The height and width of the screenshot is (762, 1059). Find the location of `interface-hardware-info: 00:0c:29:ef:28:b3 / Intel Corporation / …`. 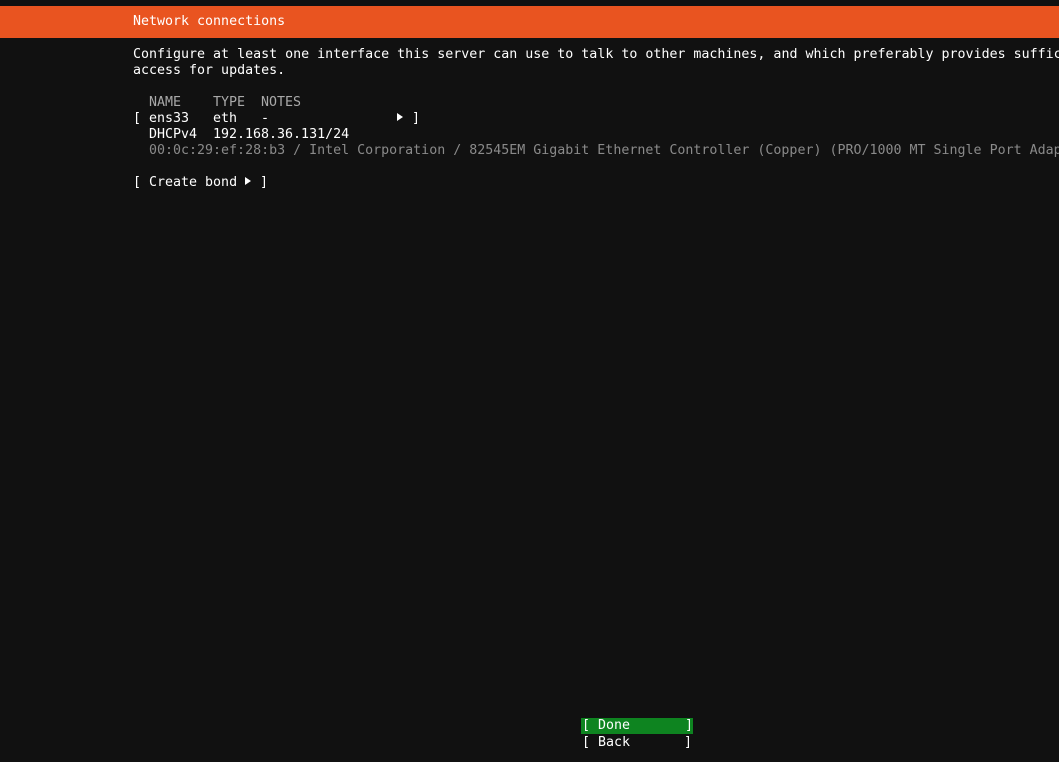

interface-hardware-info: 00:0c:29:ef:28:b3 / Intel Corporation / … is located at coordinates (604, 150).